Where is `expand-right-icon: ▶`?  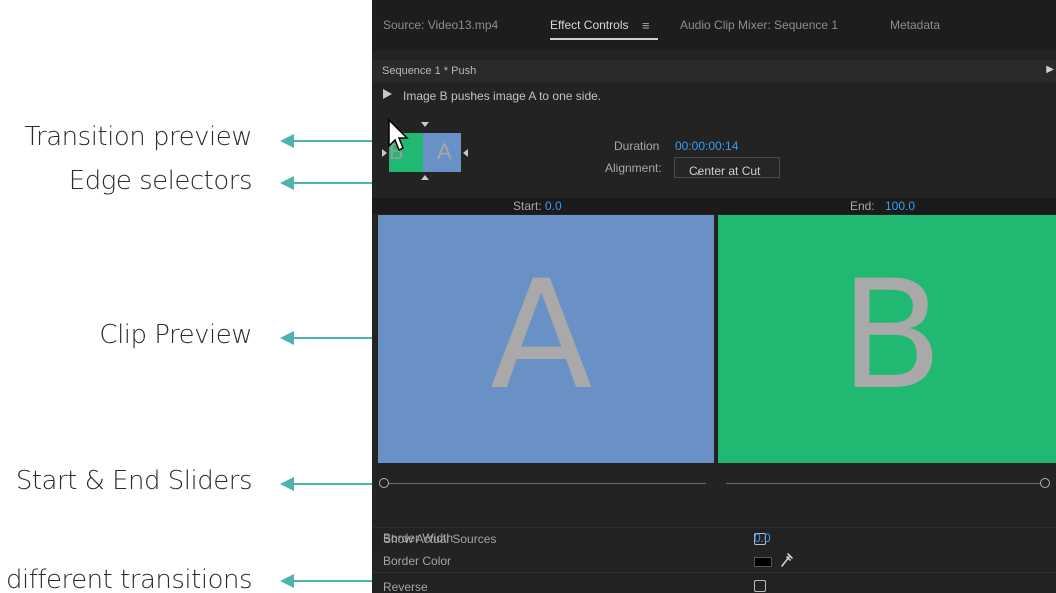
expand-right-icon: ▶ is located at coordinates (1050, 69).